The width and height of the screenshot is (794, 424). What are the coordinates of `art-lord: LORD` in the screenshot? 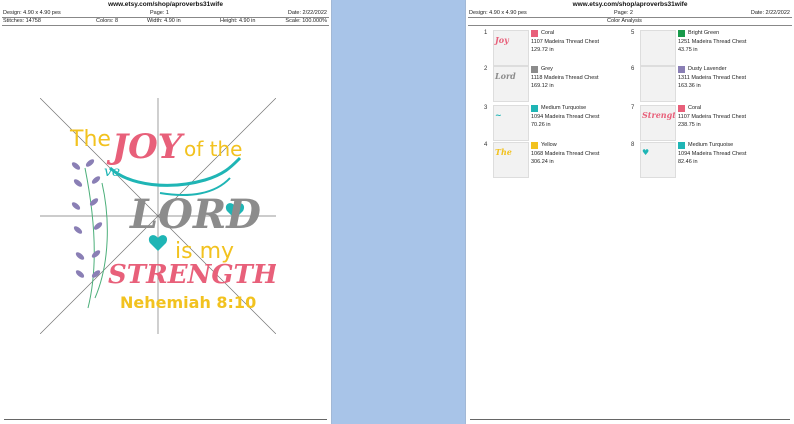 It's located at (195, 214).